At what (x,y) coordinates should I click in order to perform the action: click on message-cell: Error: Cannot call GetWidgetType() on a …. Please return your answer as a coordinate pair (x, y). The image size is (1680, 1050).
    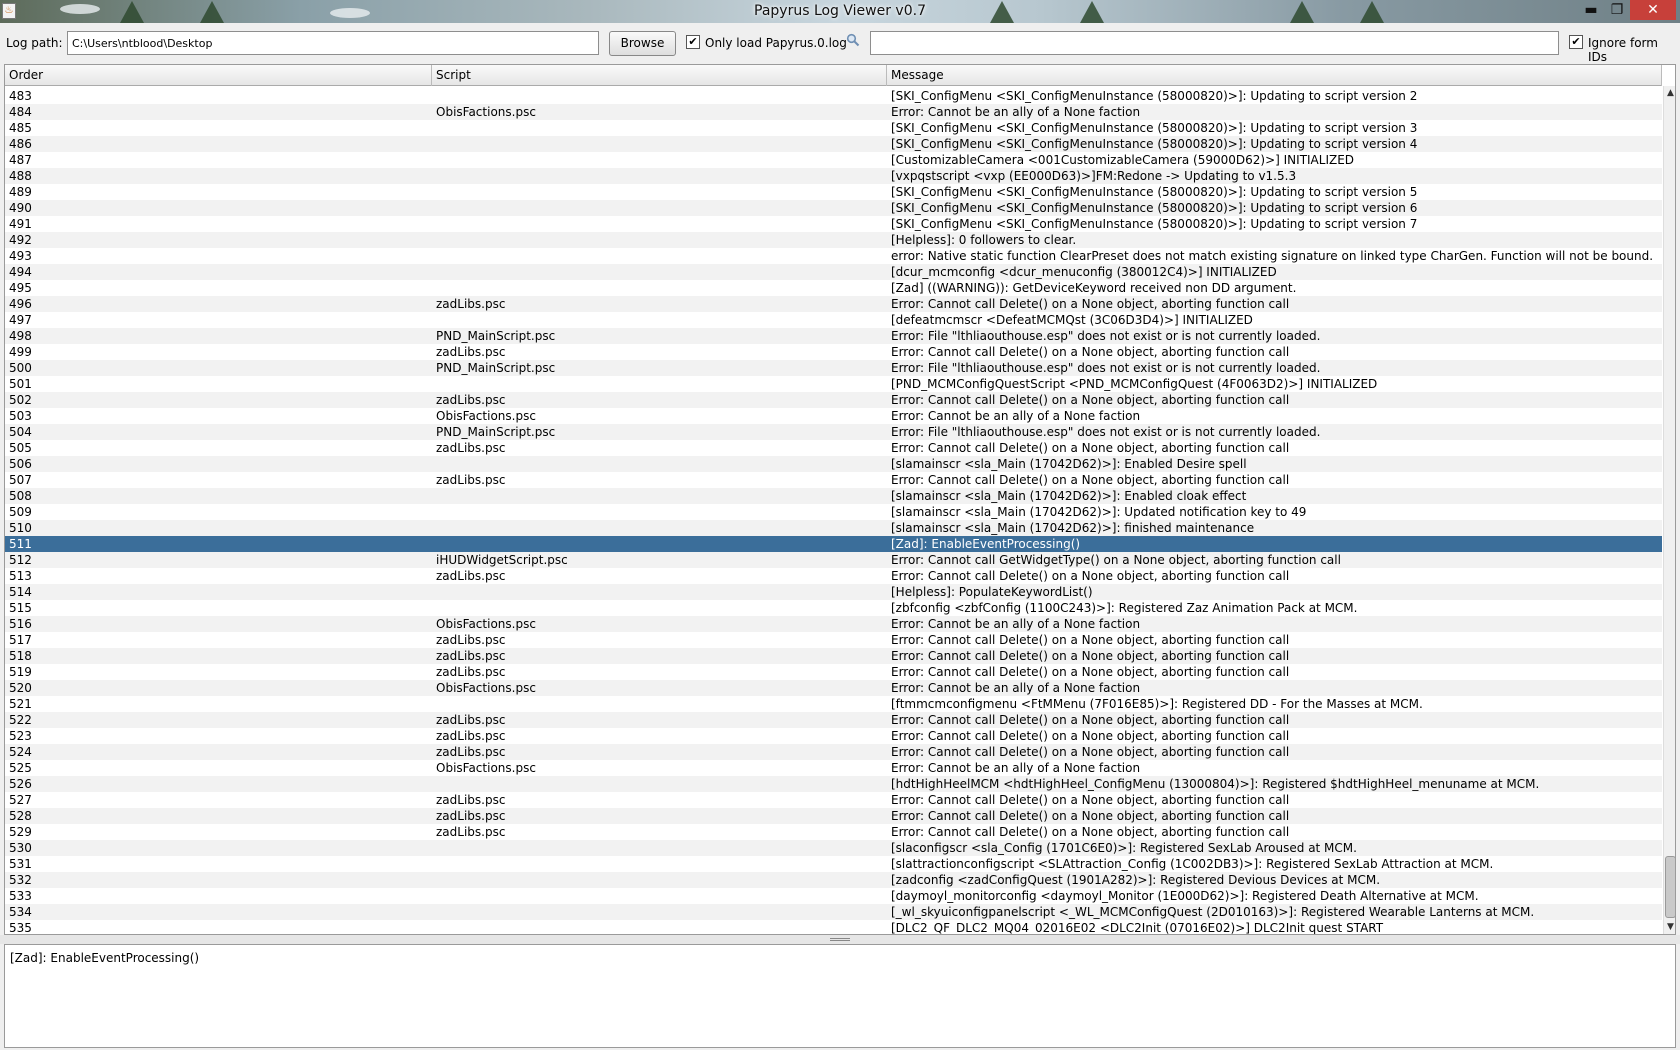
    Looking at the image, I should click on (1116, 560).